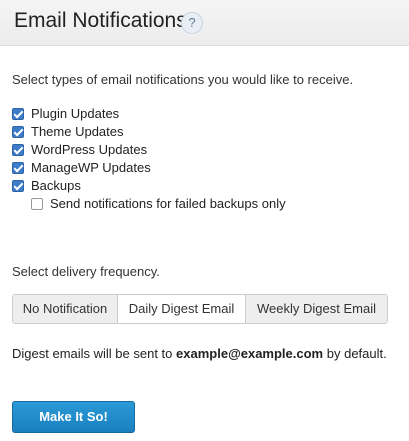  I want to click on option-label: WordPress Updates, so click(89, 149).